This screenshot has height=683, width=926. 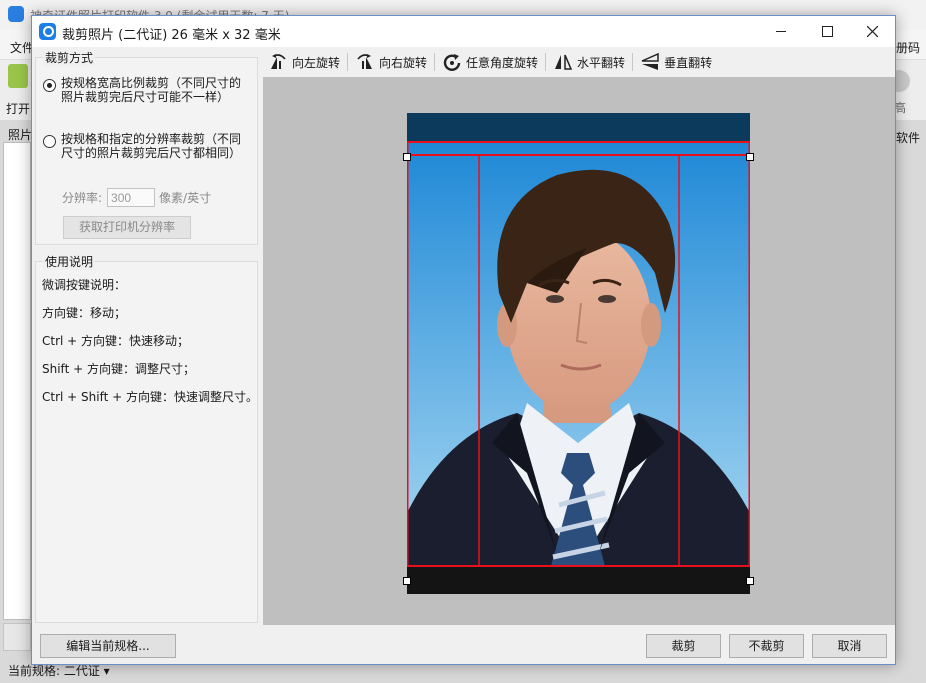 What do you see at coordinates (18, 76) in the screenshot?
I see `open-icon` at bounding box center [18, 76].